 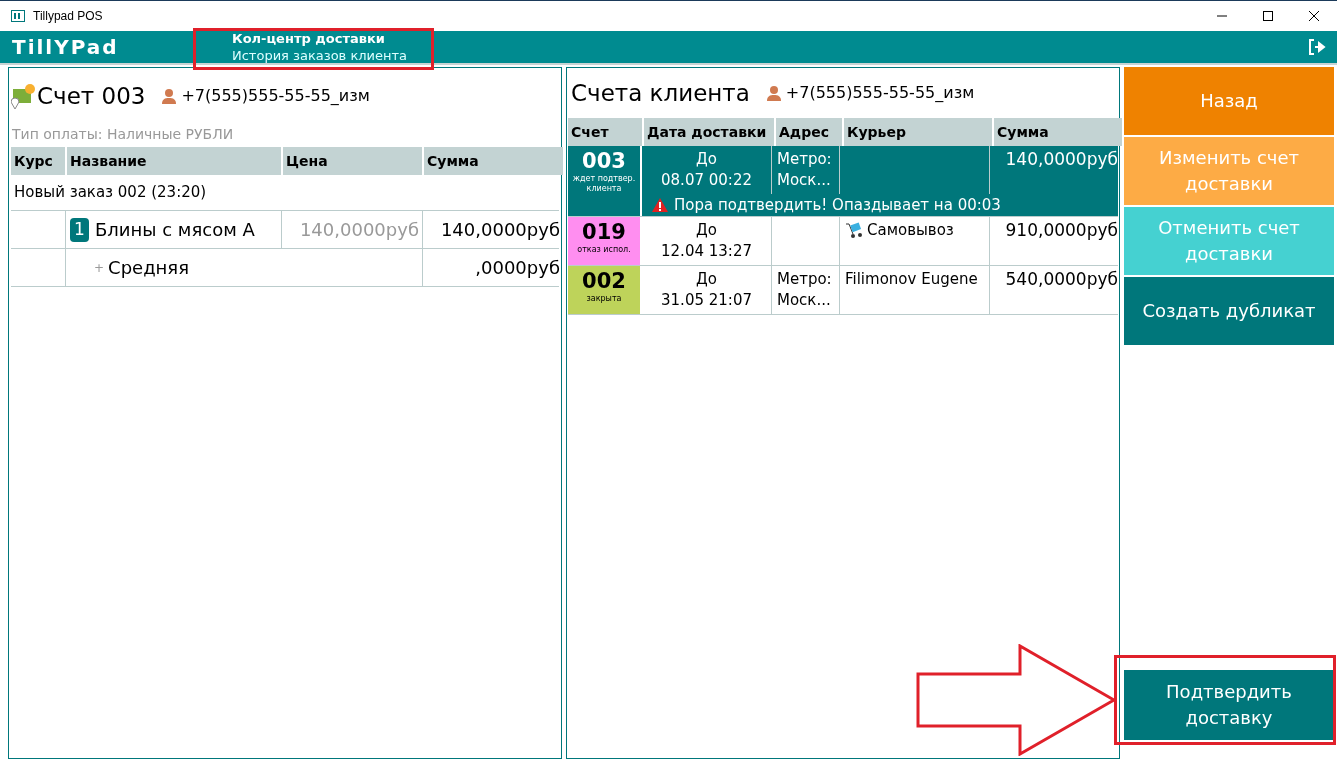 What do you see at coordinates (285, 193) in the screenshot?
I see `order-group: Новый заказ 002 (23:20)` at bounding box center [285, 193].